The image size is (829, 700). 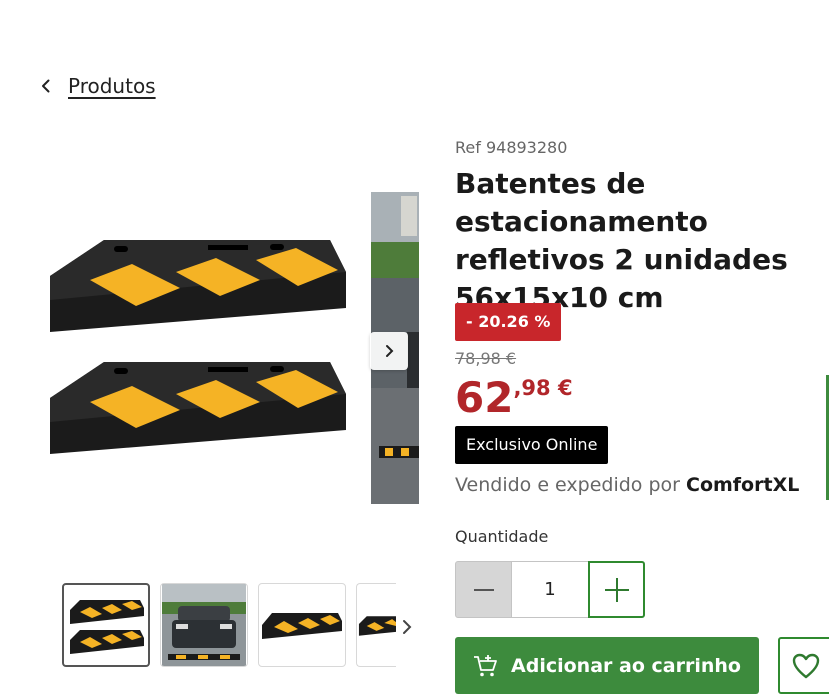 I want to click on thumbnail-image-single-bumper, so click(x=302, y=626).